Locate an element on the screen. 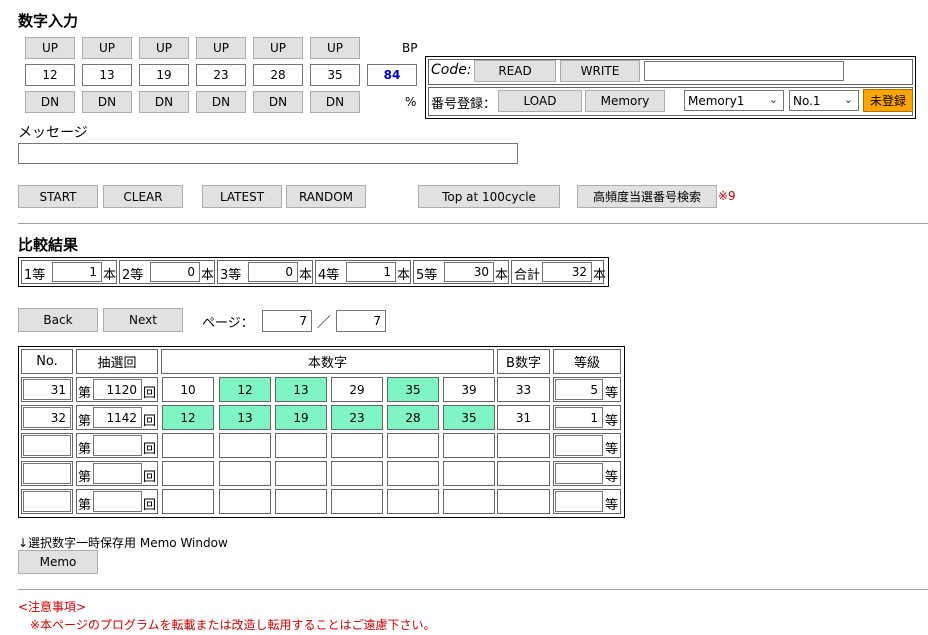  grade-field: 1 is located at coordinates (579, 417).